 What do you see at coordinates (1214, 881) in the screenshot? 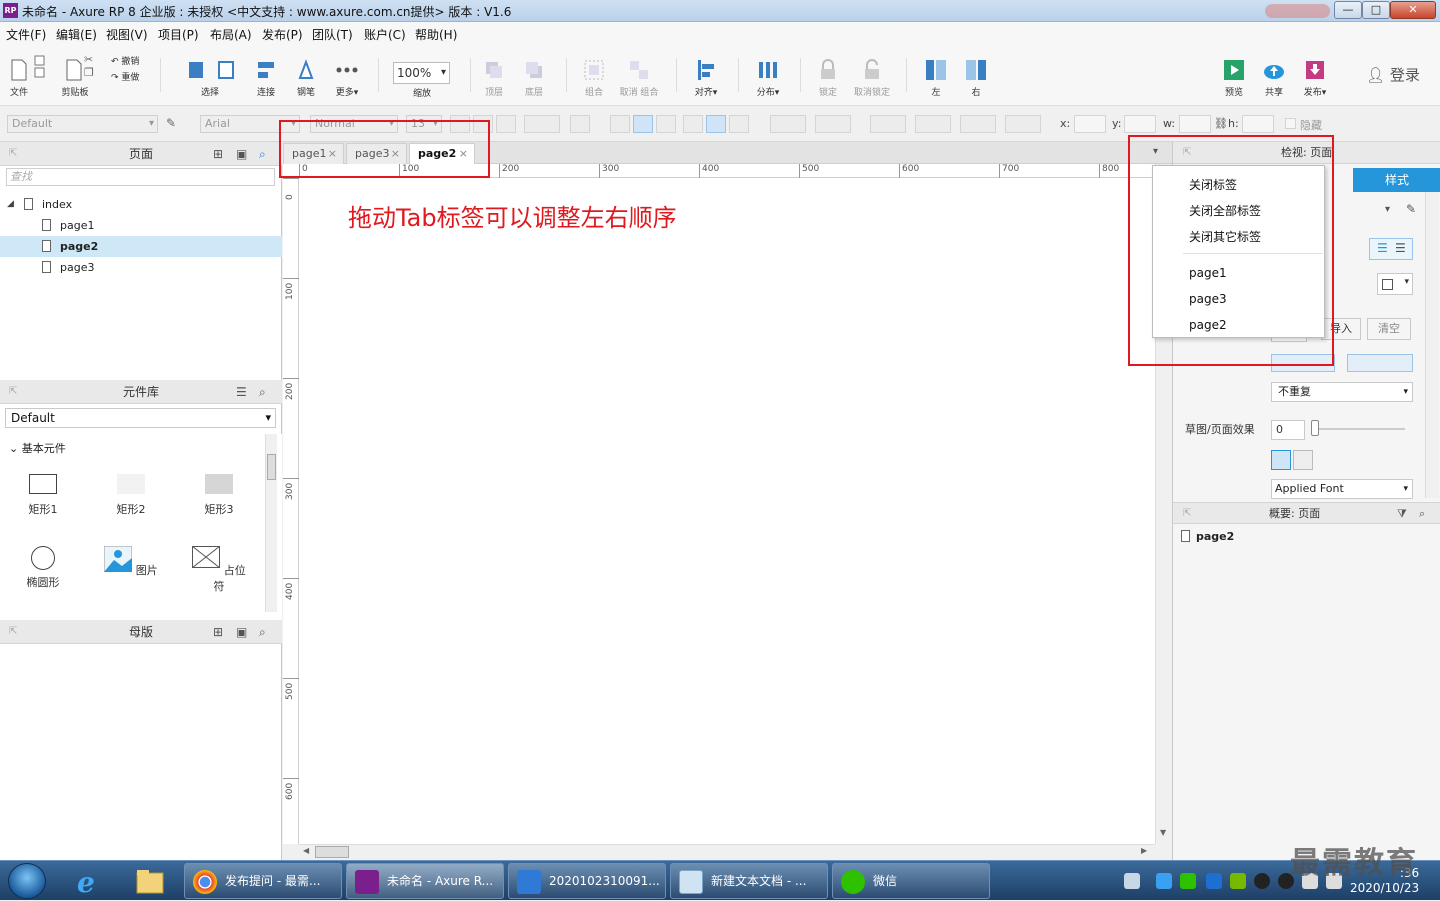
I see `security-icon` at bounding box center [1214, 881].